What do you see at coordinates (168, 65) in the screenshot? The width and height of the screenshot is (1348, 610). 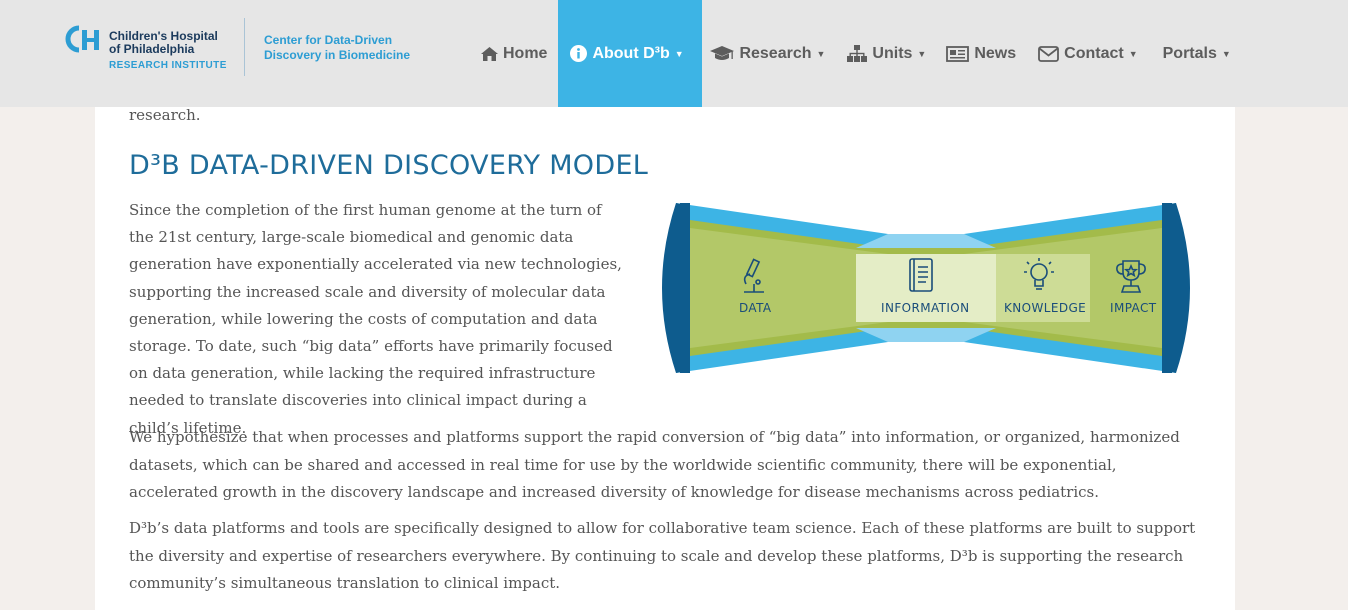 I see `logo-text-research-institute: RESEARCH INSTITUTE` at bounding box center [168, 65].